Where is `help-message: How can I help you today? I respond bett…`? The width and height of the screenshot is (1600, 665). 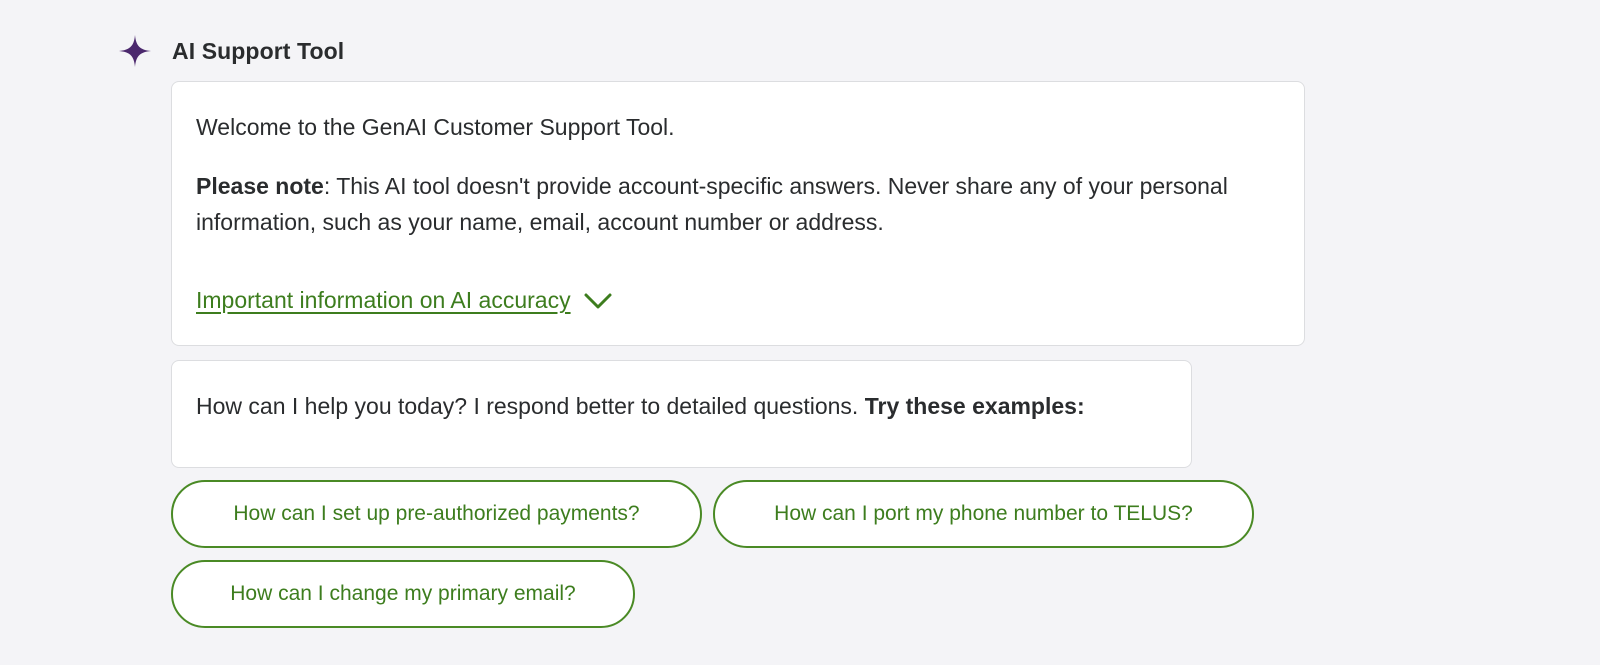
help-message: How can I help you today? I respond bett… is located at coordinates (681, 414).